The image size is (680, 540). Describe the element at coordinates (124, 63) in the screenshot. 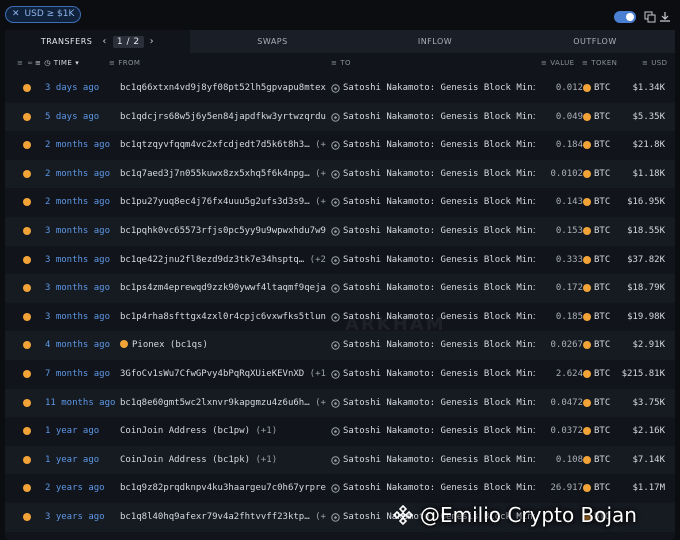

I see `from-column-header: ≡ FROM` at that location.